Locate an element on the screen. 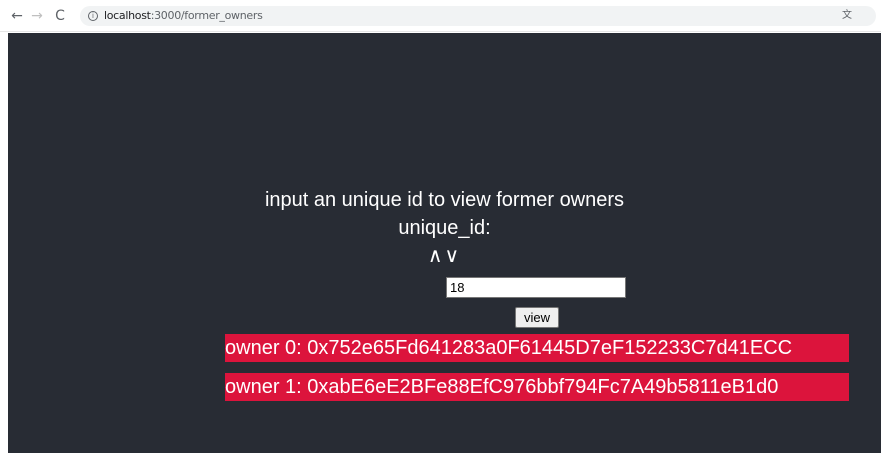 This screenshot has width=881, height=453. browser-toolbar: ← → C i localhost:3000/former_owners 文 is located at coordinates (440, 16).